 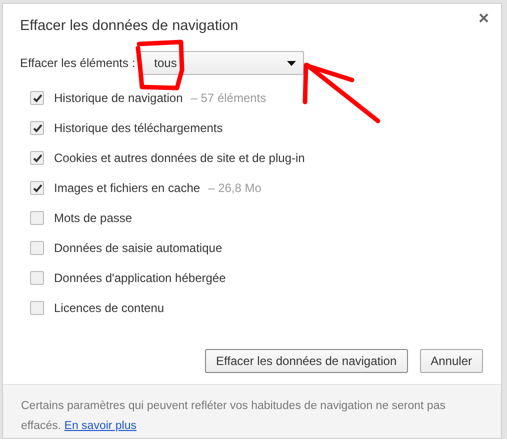 What do you see at coordinates (93, 218) in the screenshot?
I see `option-label: Mots de passe` at bounding box center [93, 218].